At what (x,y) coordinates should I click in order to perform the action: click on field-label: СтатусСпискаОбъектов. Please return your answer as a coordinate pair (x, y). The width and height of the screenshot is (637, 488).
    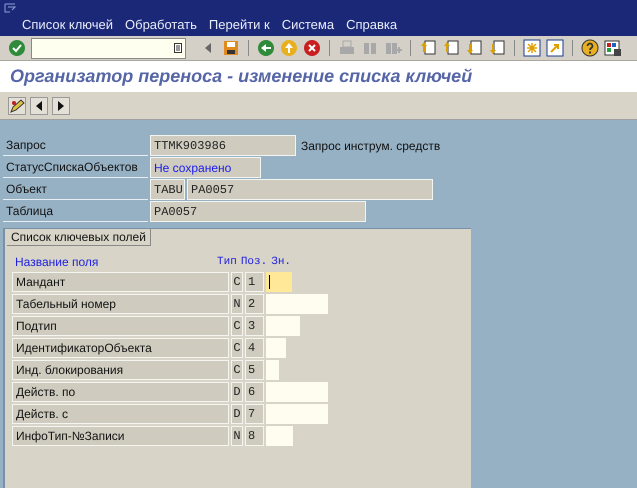
    Looking at the image, I should click on (75, 167).